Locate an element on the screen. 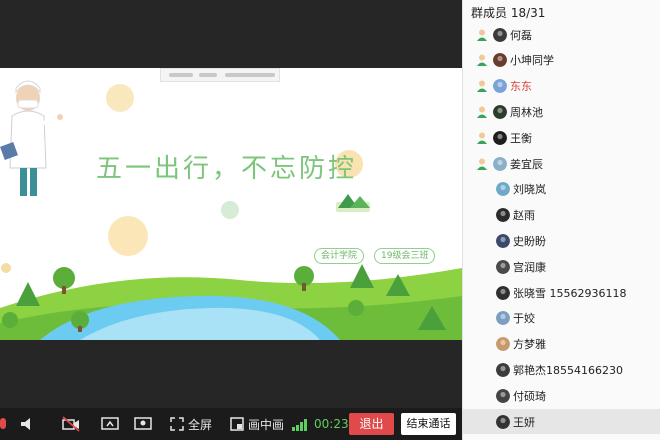 The width and height of the screenshot is (660, 440). member-row: 姜宜辰 is located at coordinates (561, 163).